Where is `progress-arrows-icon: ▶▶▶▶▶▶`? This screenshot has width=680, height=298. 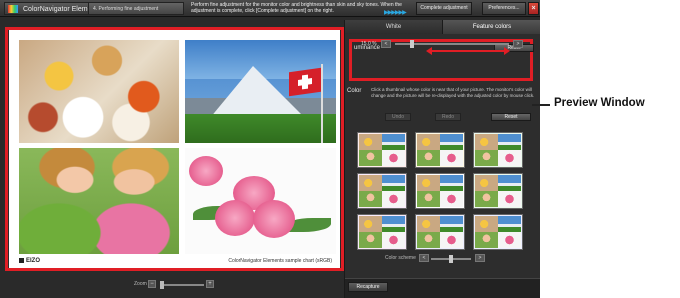 progress-arrows-icon: ▶▶▶▶▶▶ is located at coordinates (395, 13).